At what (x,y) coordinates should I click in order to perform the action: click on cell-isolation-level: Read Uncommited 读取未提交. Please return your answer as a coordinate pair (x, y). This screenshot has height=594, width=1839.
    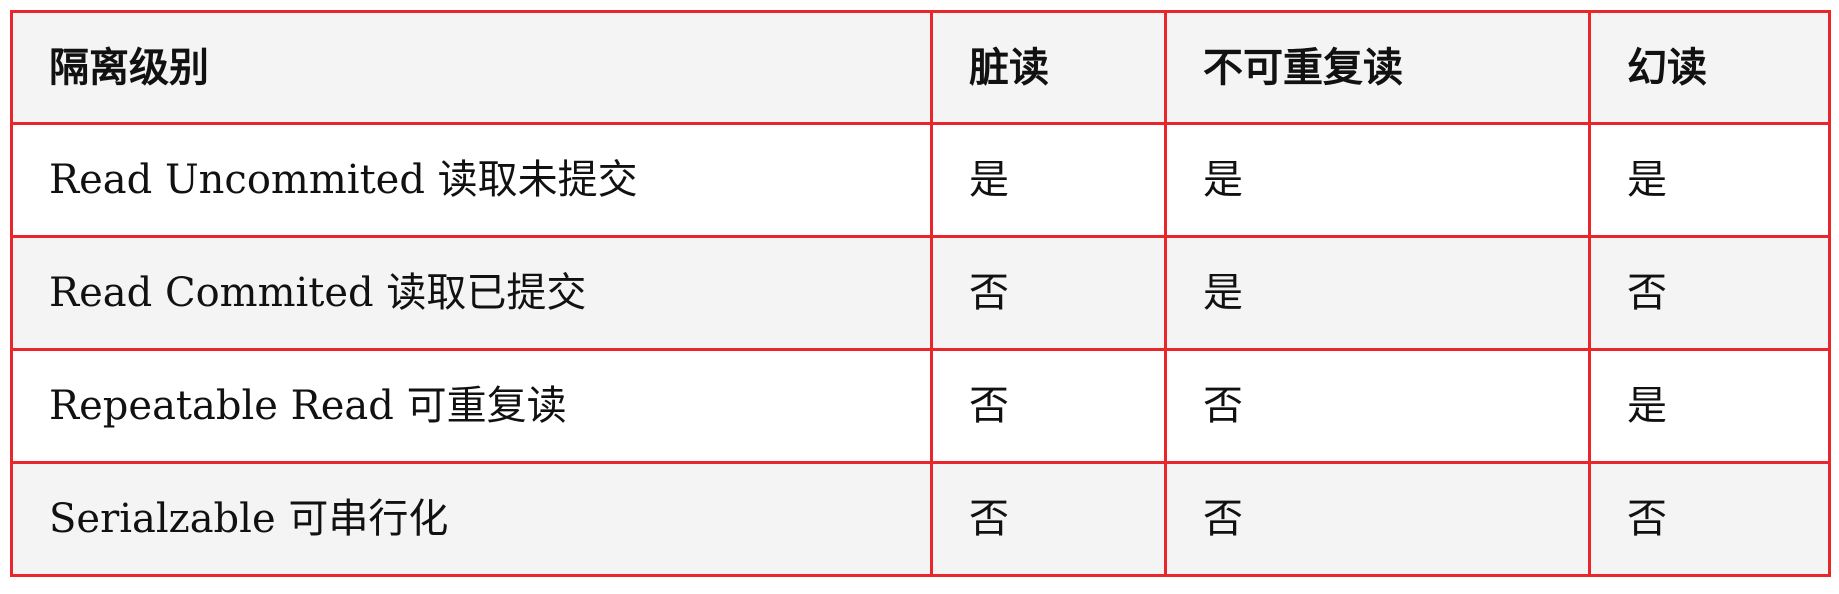
    Looking at the image, I should click on (471, 180).